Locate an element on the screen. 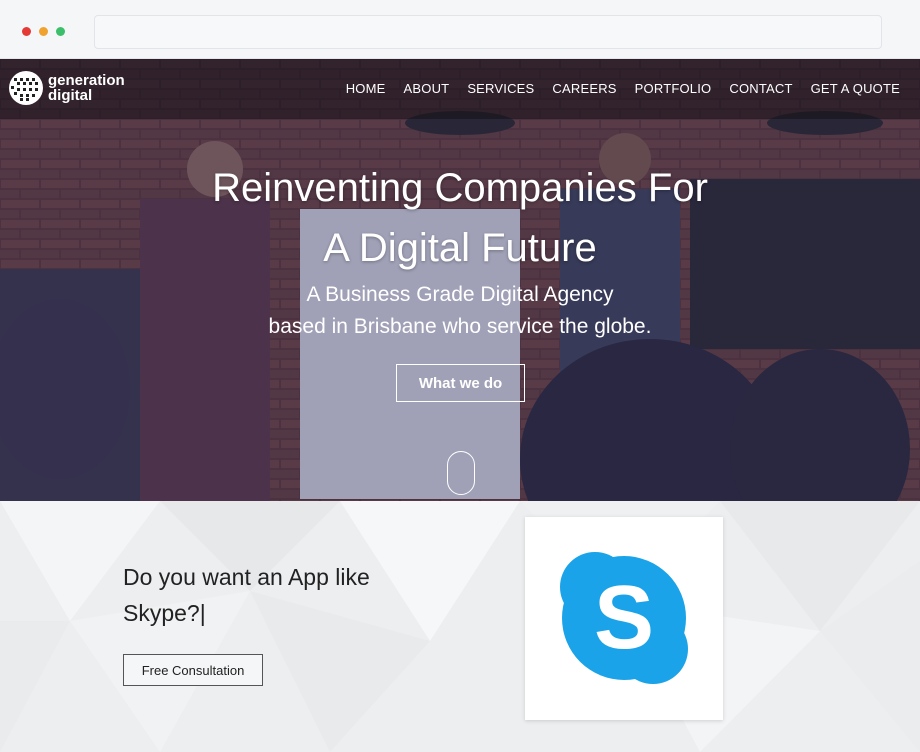 This screenshot has height=752, width=920. maximize-window-dot is located at coordinates (60, 31).